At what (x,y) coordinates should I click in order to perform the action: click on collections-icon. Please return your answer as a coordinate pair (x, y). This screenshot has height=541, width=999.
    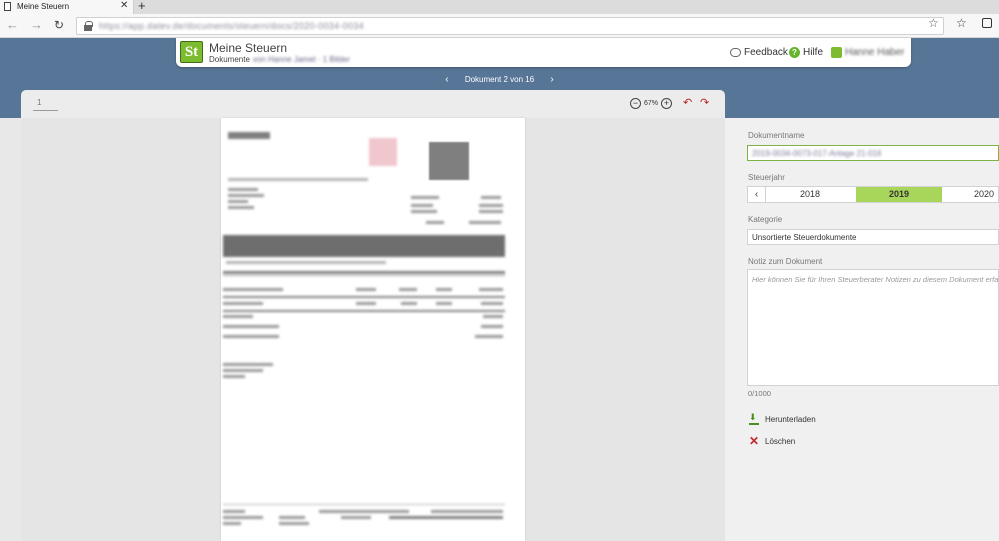
    Looking at the image, I should click on (987, 23).